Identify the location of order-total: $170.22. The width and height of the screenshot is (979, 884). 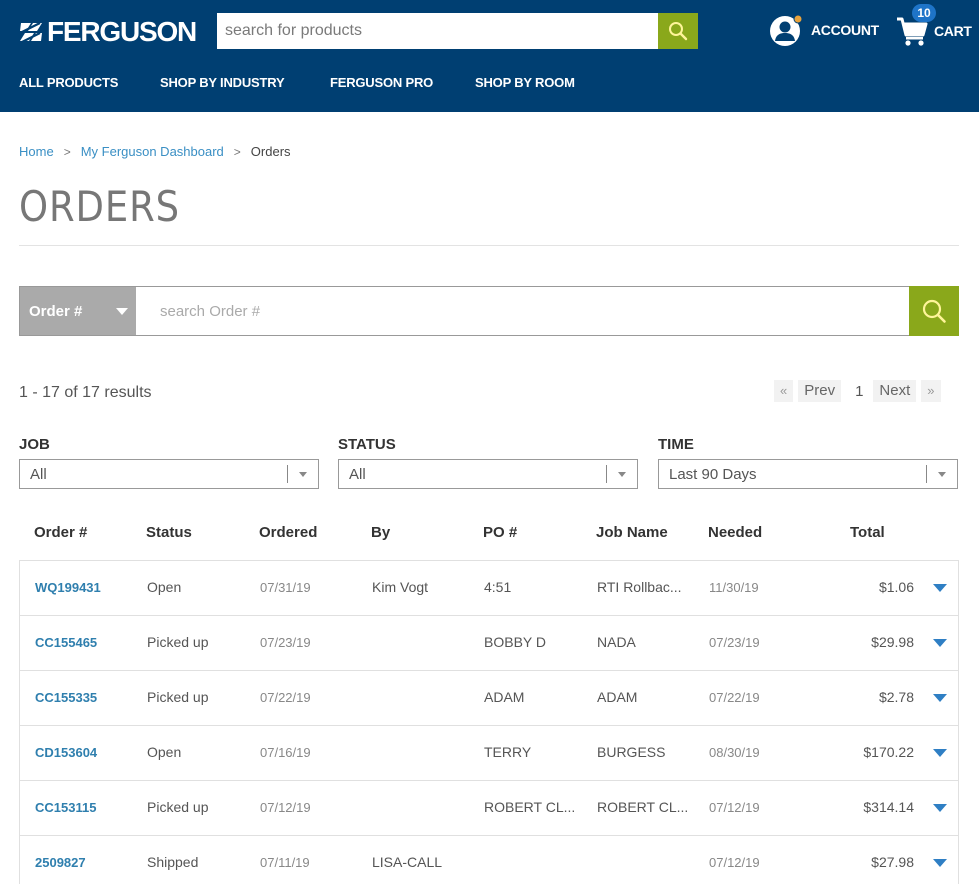
(888, 752).